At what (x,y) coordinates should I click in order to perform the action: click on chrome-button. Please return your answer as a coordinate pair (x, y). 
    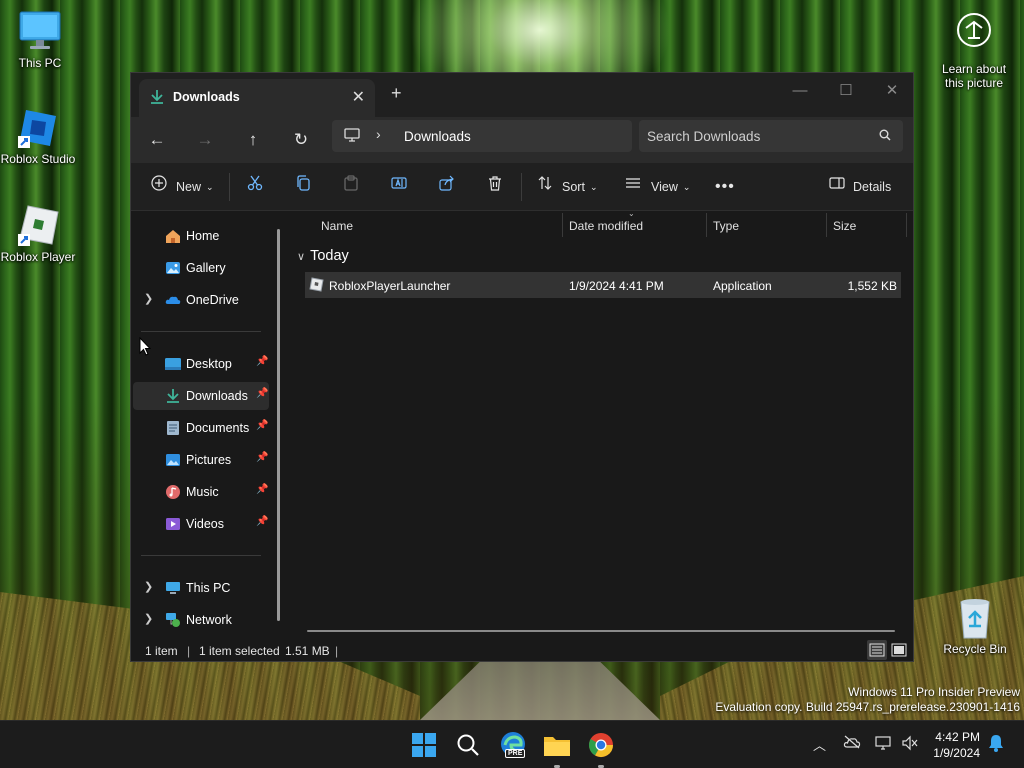
    Looking at the image, I should click on (601, 748).